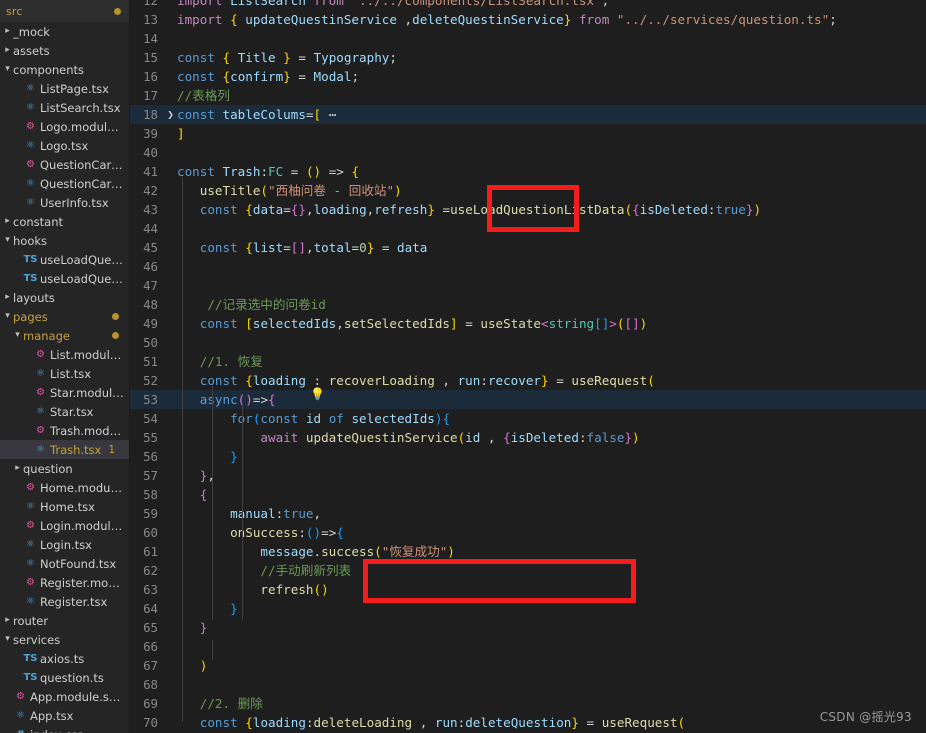 This screenshot has width=926, height=733. Describe the element at coordinates (528, 57) in the screenshot. I see `code-line: 15 const { Title } = Typography;` at that location.